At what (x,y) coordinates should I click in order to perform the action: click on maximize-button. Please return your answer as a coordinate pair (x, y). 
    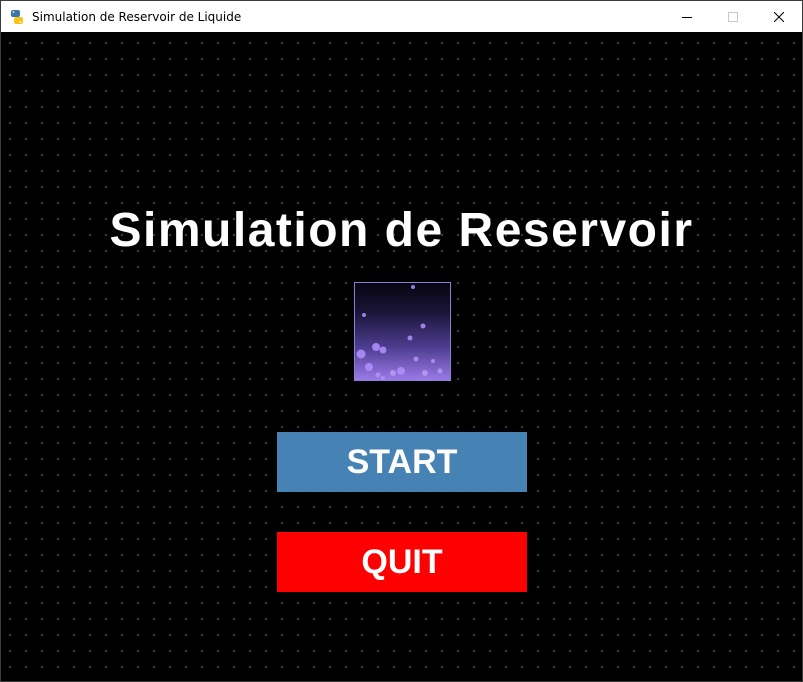
    Looking at the image, I should click on (733, 16).